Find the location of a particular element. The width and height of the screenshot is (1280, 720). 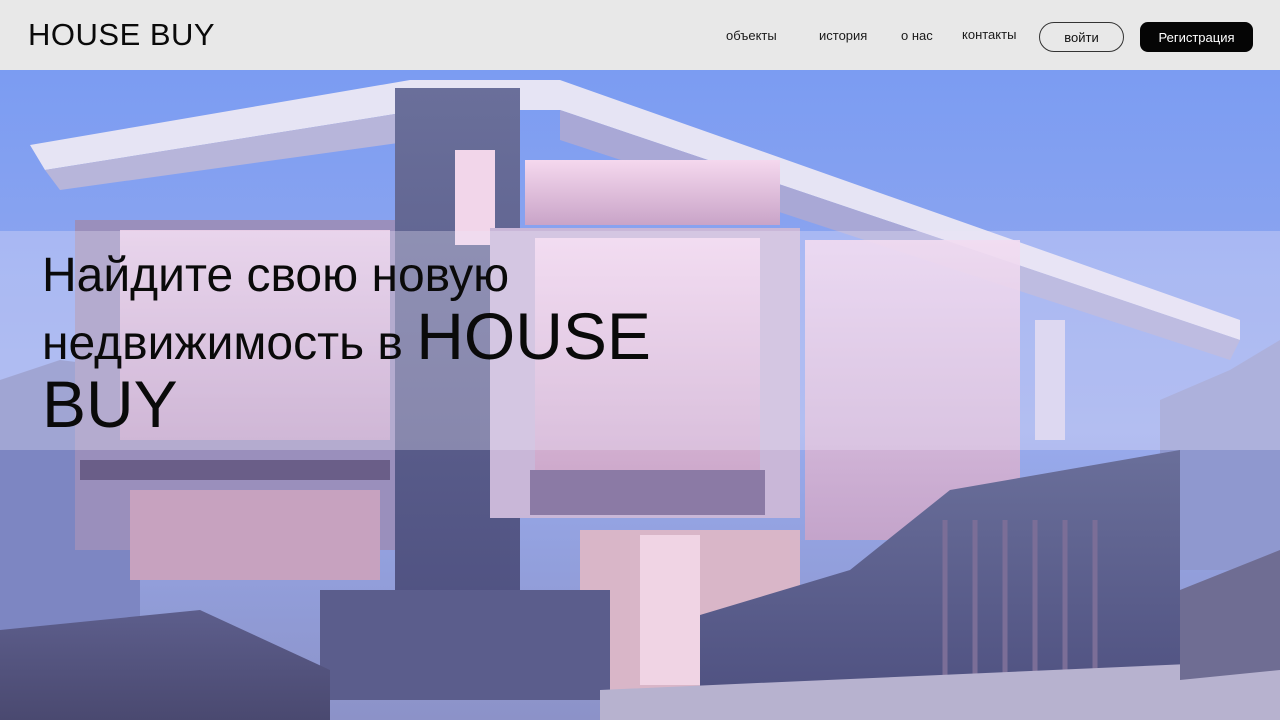

headline-brand-house: HOUSE is located at coordinates (533, 336).